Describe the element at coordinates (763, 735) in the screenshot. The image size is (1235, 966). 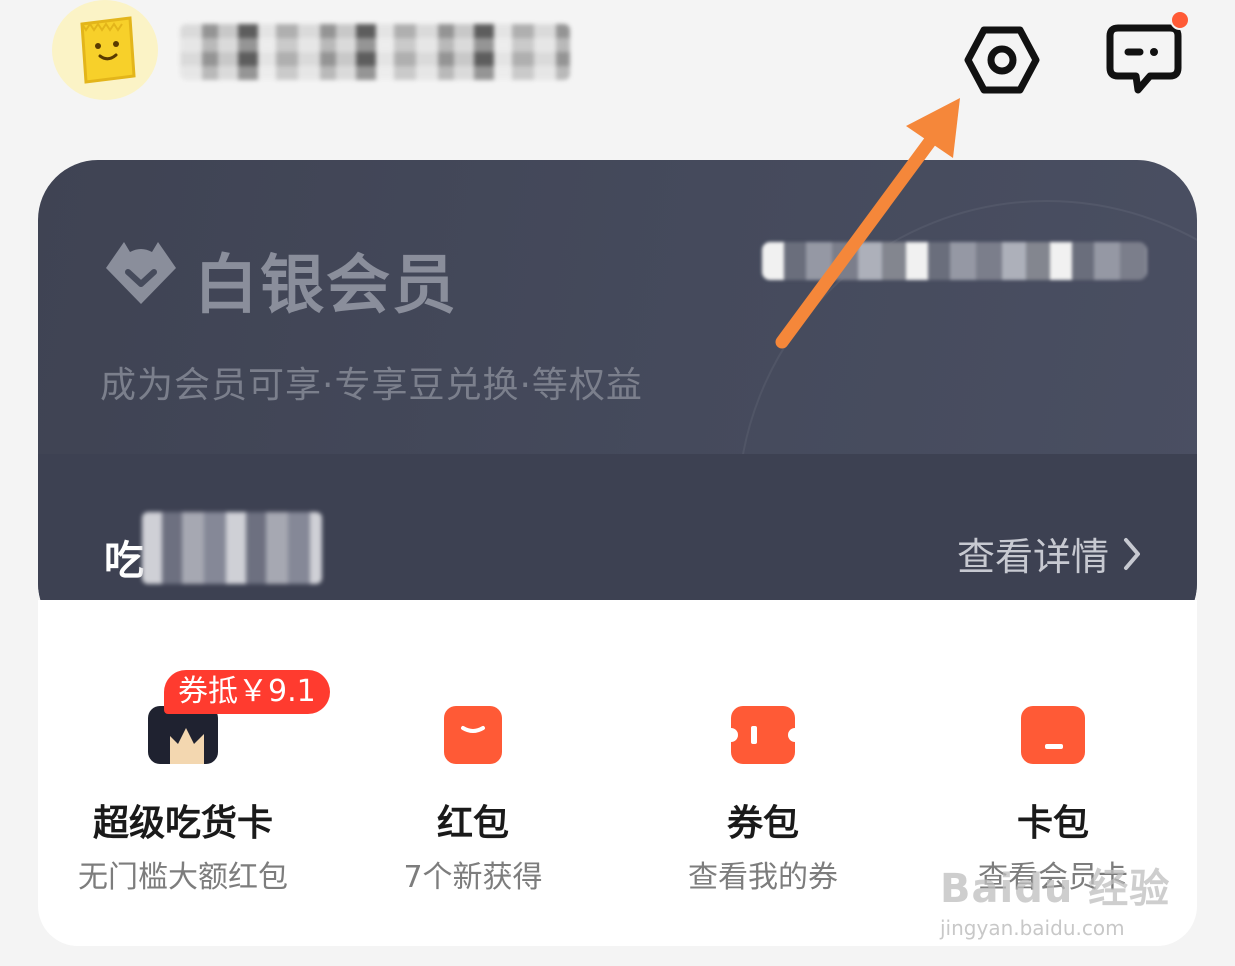
I see `coupon-icon` at that location.